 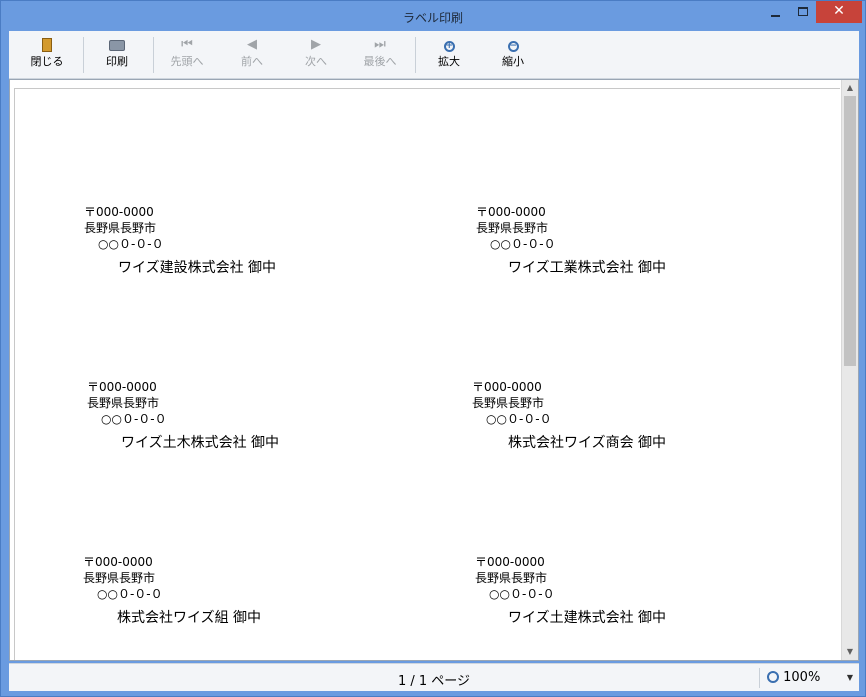 I want to click on next-icon: ▶, so click(x=316, y=44).